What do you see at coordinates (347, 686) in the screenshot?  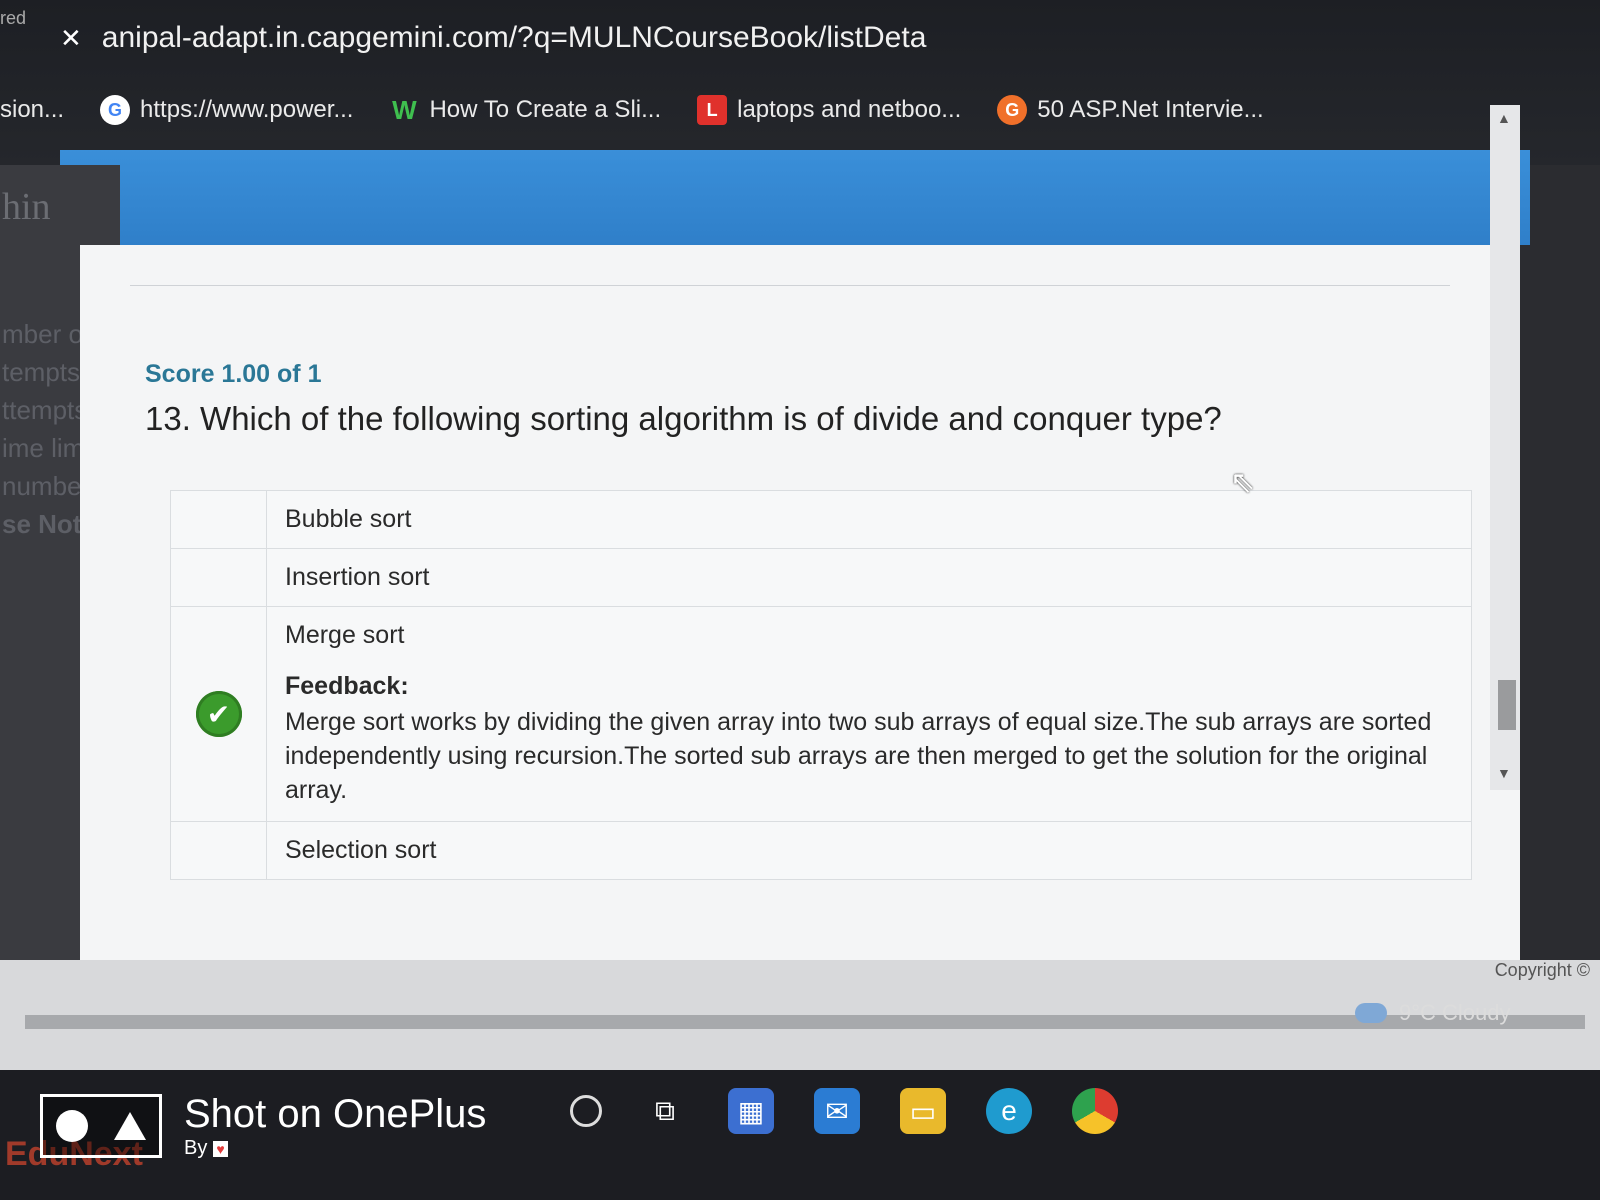 I see `feedback-title: Feedback:` at bounding box center [347, 686].